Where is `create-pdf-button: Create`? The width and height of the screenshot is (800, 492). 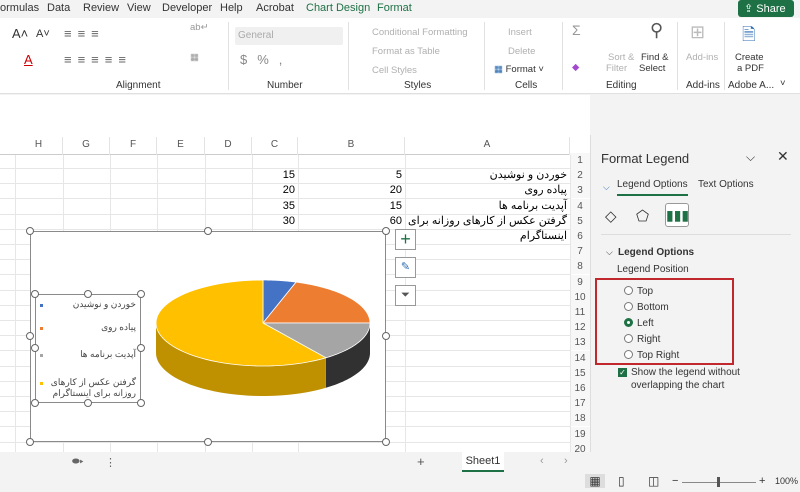 create-pdf-button: Create is located at coordinates (749, 57).